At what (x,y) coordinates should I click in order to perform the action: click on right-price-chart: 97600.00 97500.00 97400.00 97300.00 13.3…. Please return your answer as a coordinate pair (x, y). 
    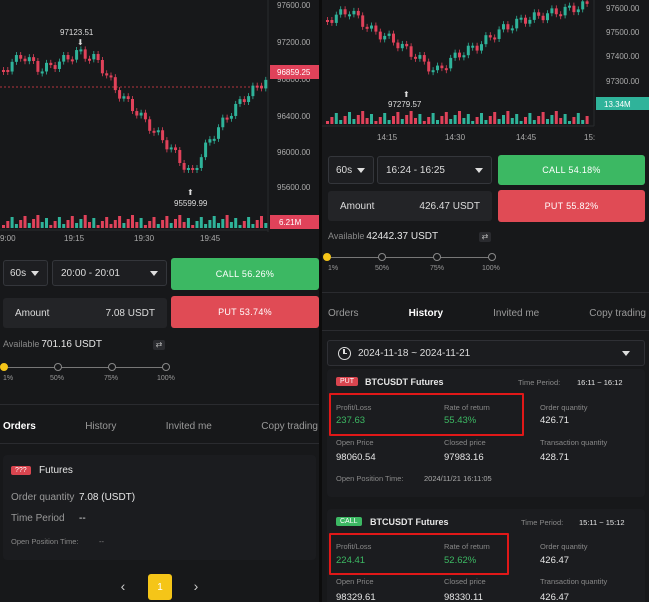
    Looking at the image, I should click on (485, 65).